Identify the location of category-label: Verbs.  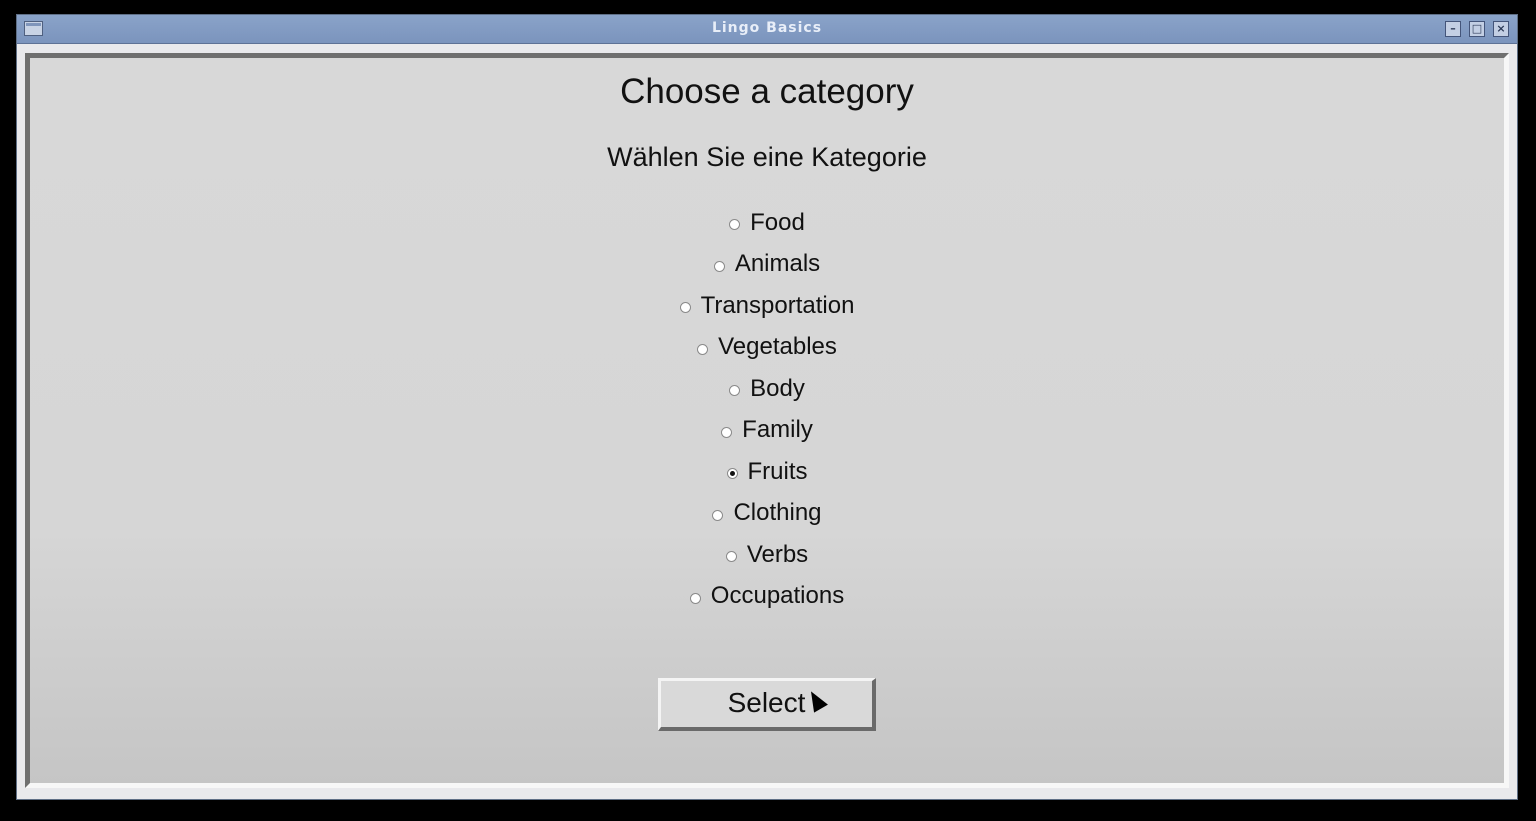
(777, 554).